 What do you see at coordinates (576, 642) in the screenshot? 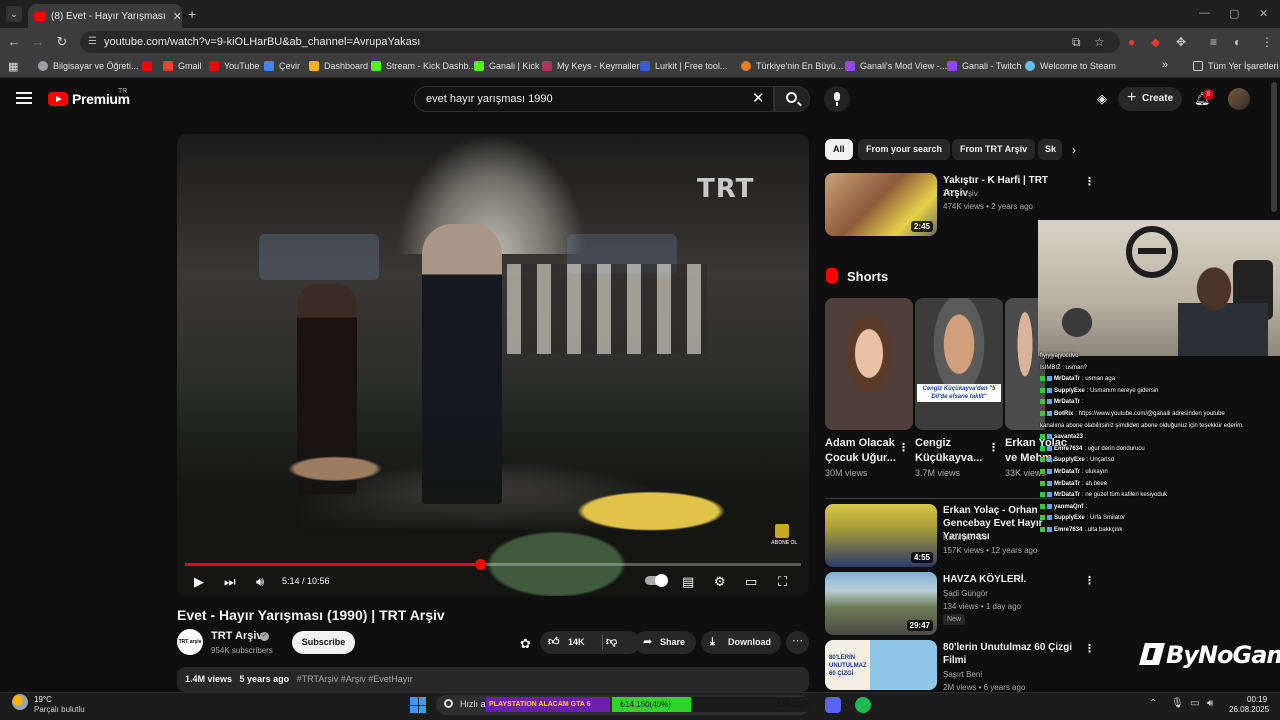
I see `like-count: 14K` at bounding box center [576, 642].